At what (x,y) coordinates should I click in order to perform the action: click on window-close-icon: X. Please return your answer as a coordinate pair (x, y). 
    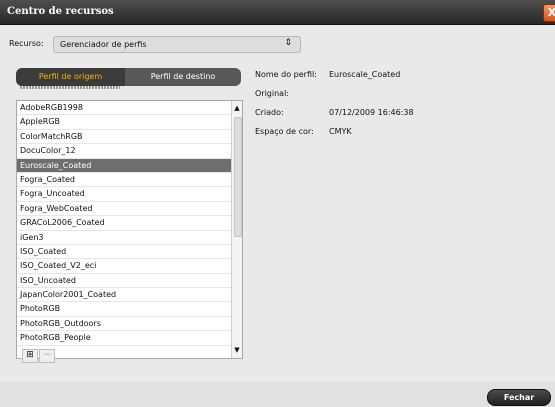
    Looking at the image, I should click on (549, 13).